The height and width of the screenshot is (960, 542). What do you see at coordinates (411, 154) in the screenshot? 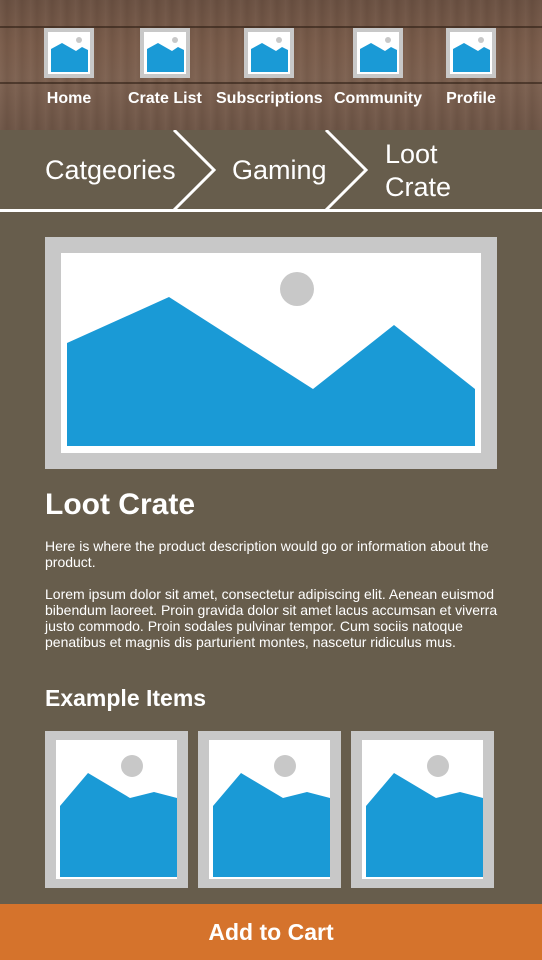
I see `breadcrumb-item-current-line1: Loot` at bounding box center [411, 154].